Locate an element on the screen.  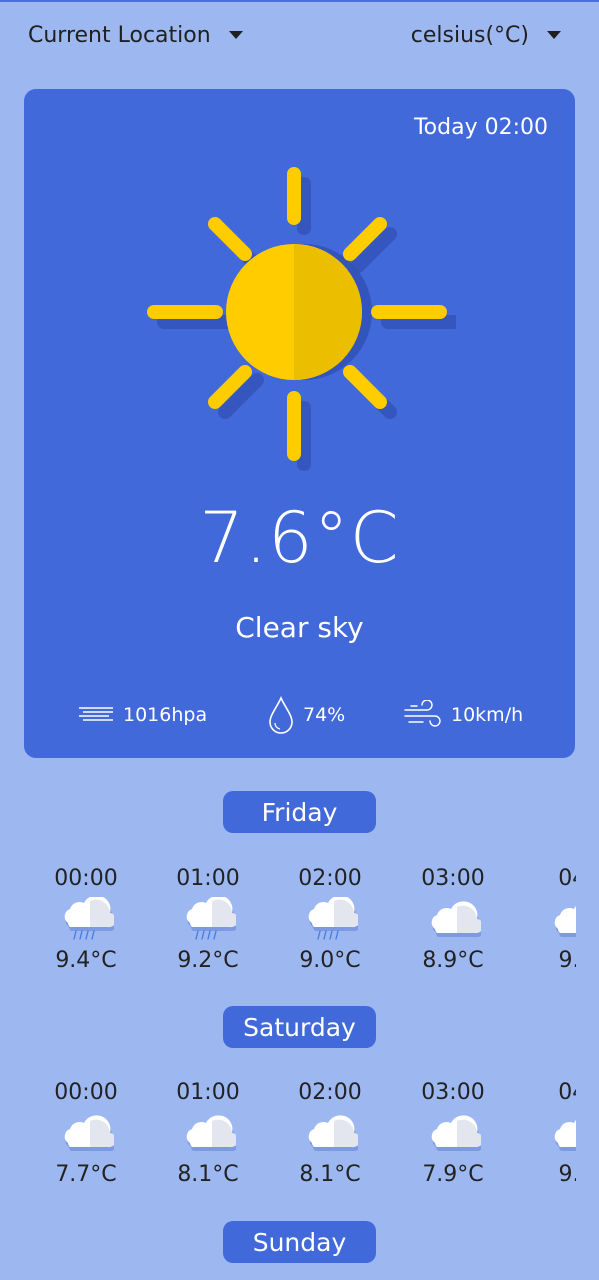
current-condition: Clear sky is located at coordinates (299, 627).